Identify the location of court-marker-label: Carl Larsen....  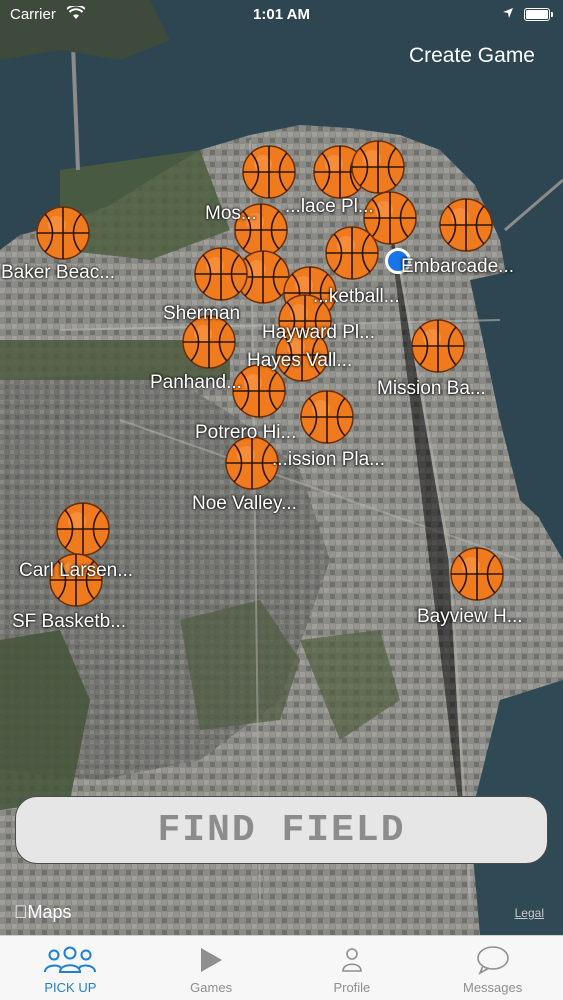
(76, 570).